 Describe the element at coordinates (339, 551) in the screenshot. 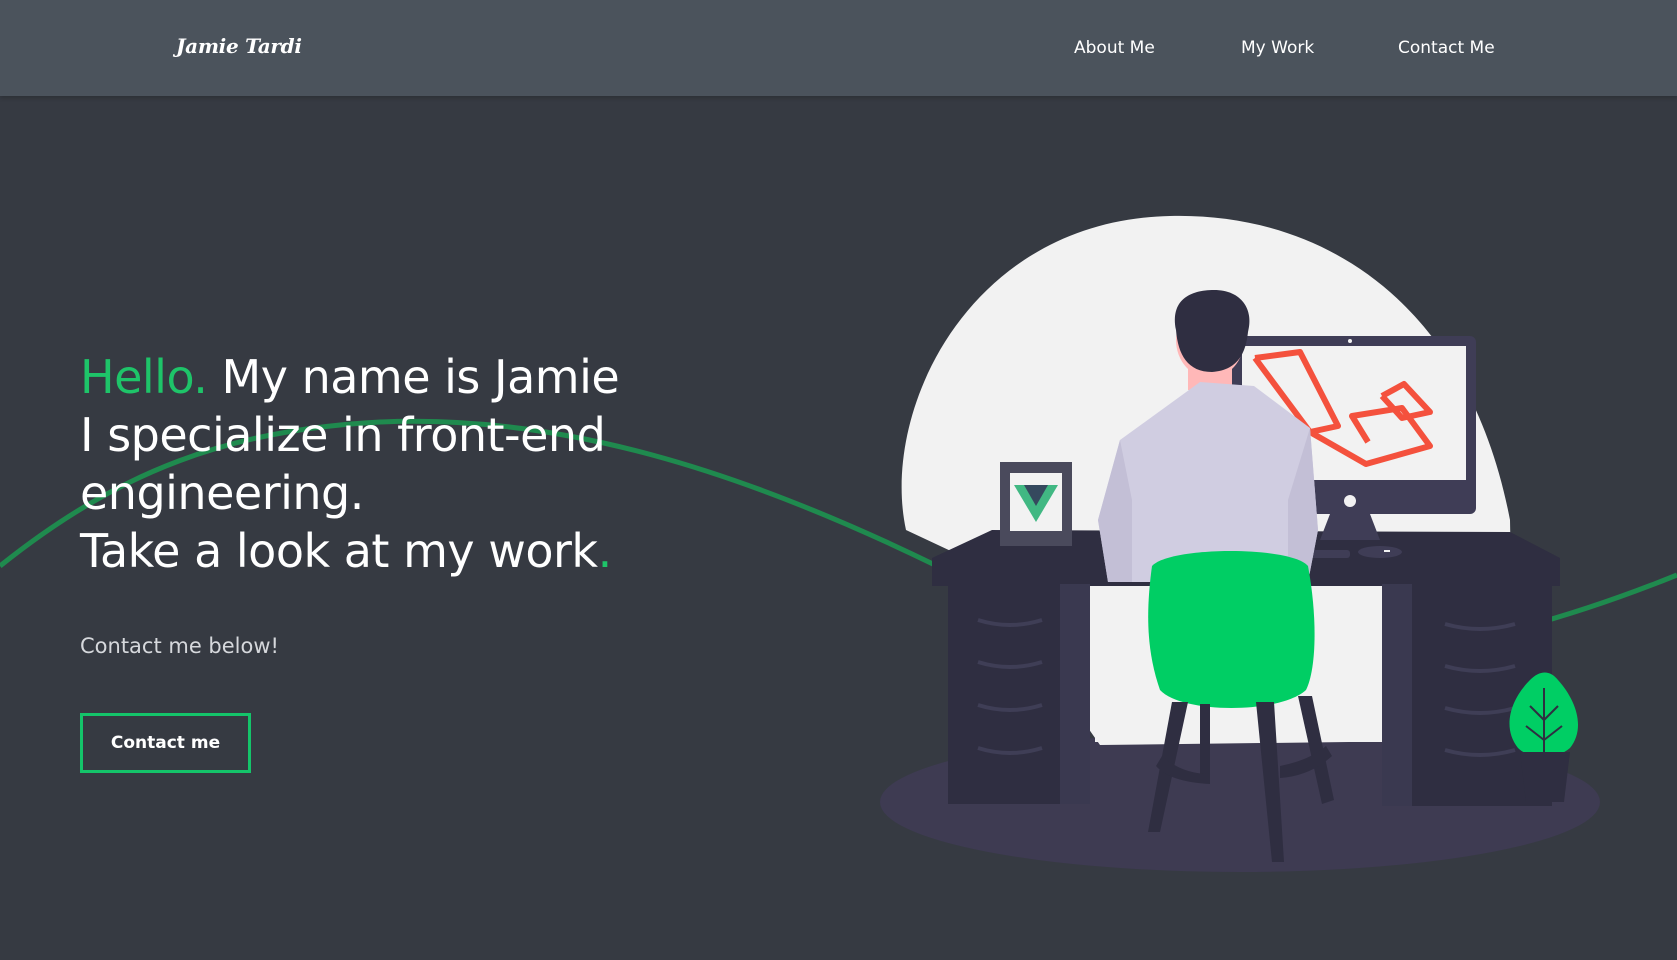

I see `headline-cta-text: Take a look at my work` at that location.